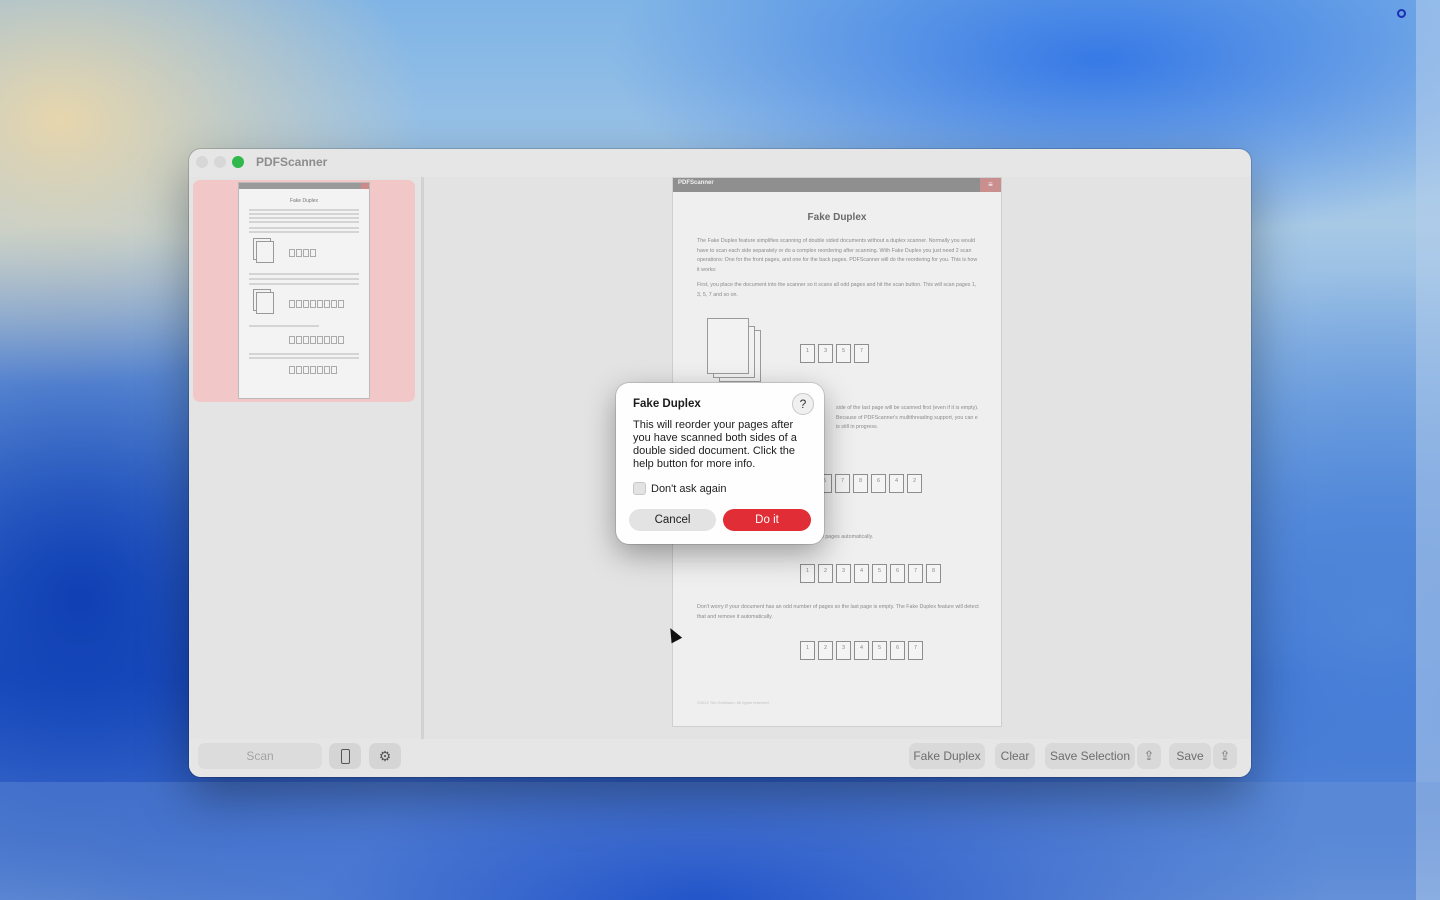 This screenshot has width=1440, height=900. What do you see at coordinates (837, 217) in the screenshot?
I see `page-heading: Fake Duplex` at bounding box center [837, 217].